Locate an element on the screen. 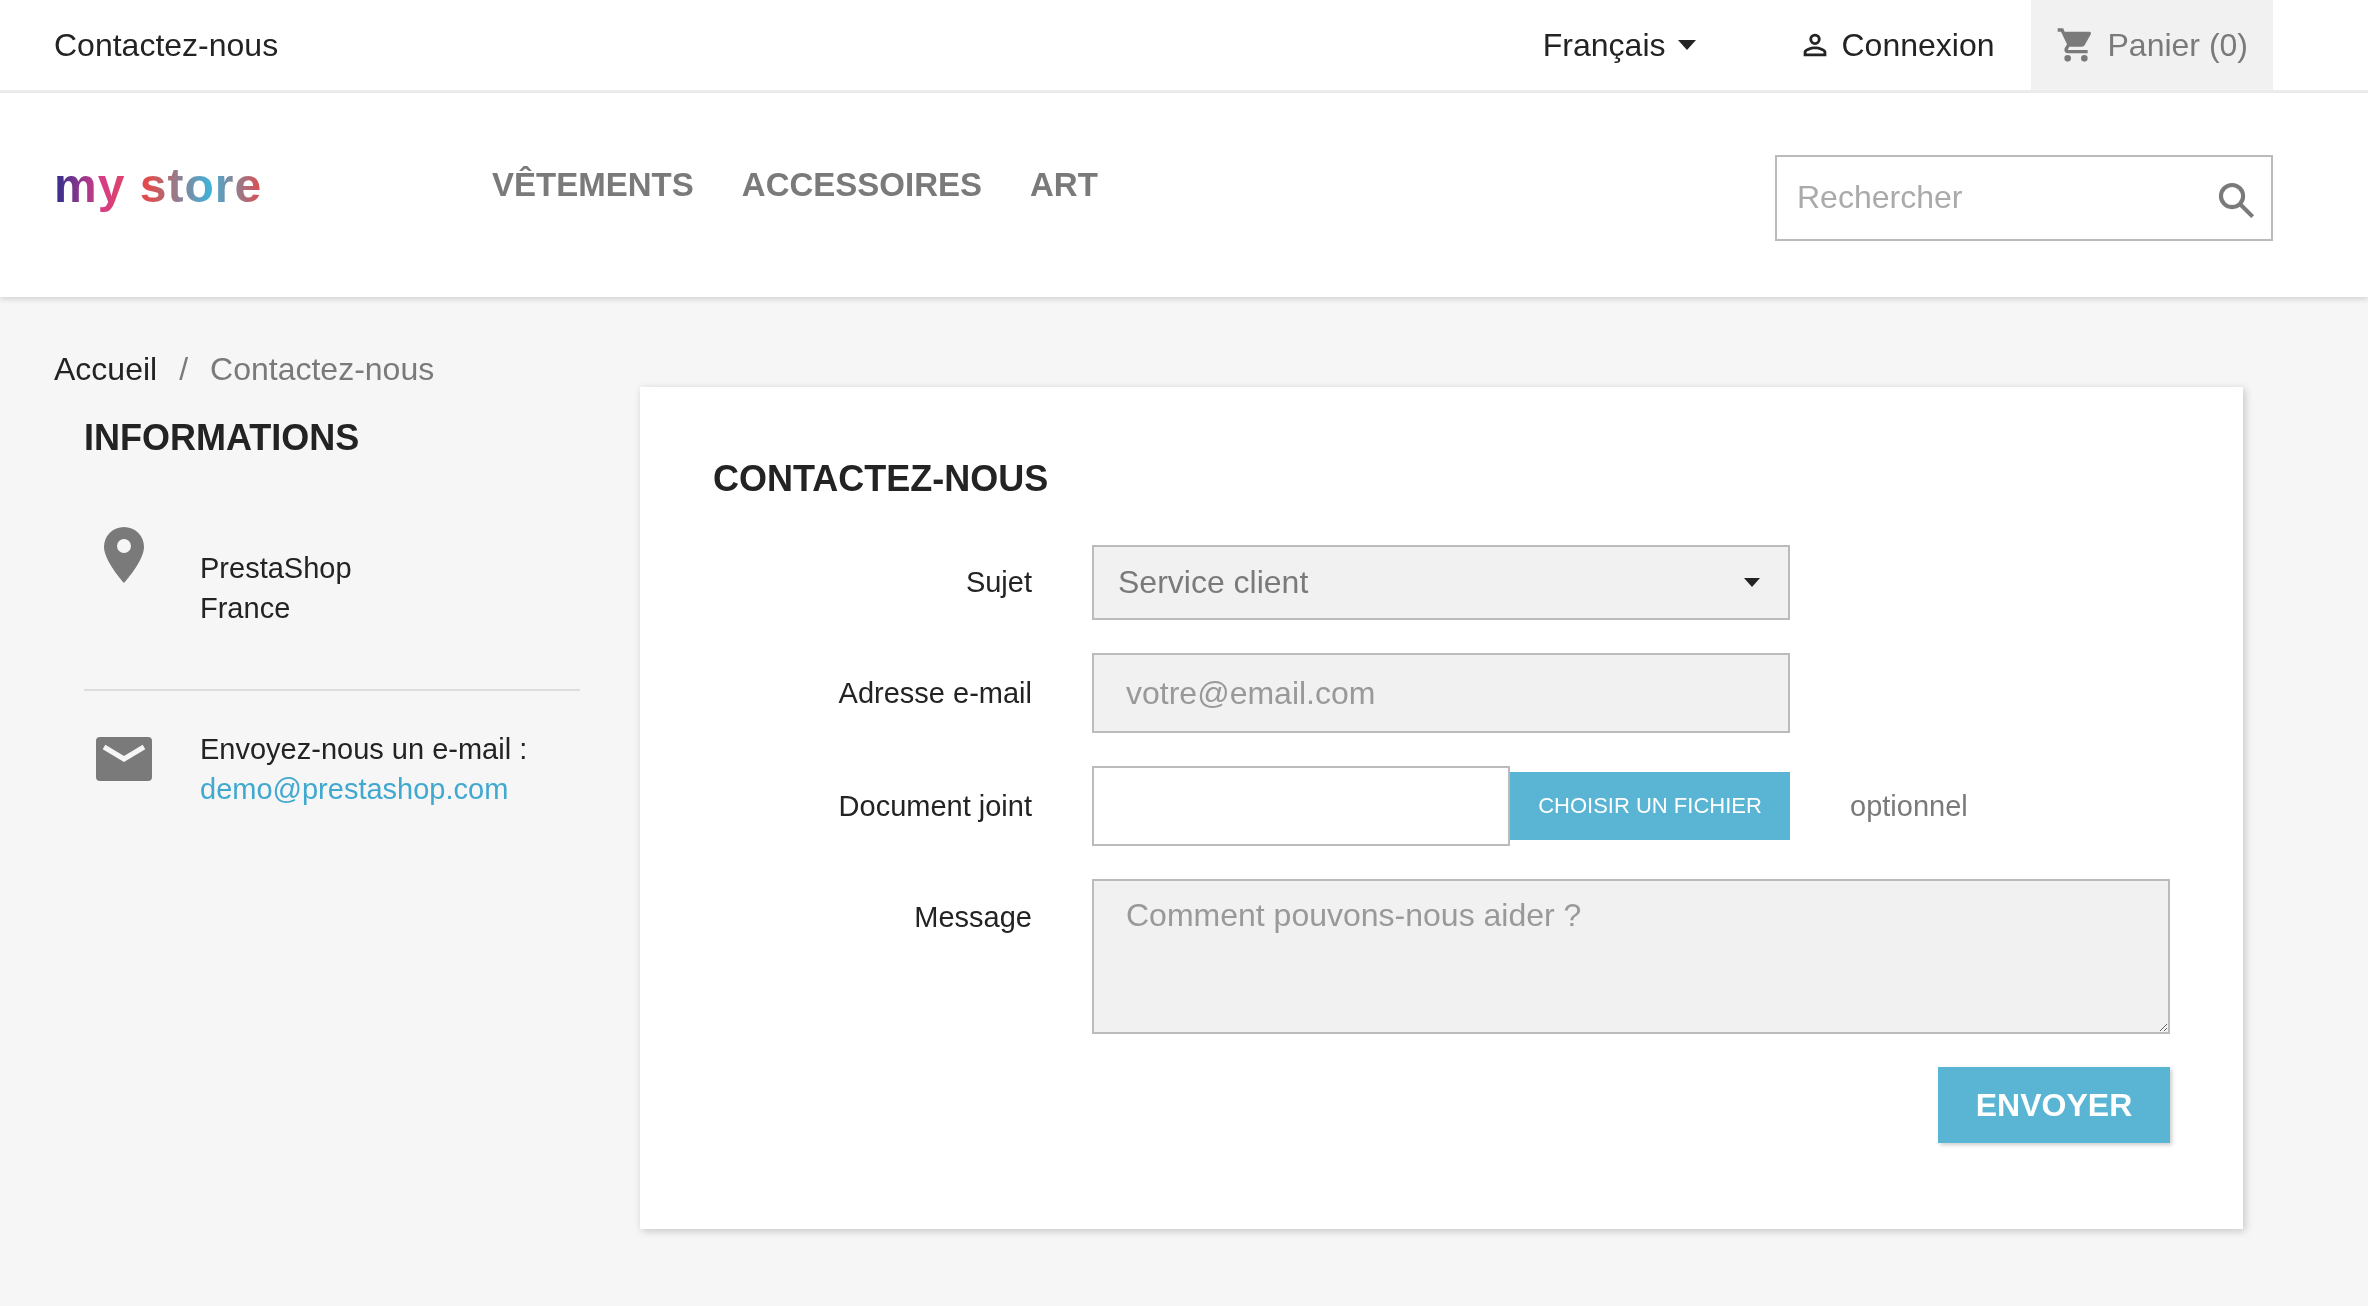 Image resolution: width=2368 pixels, height=1306 pixels. field-label: Adresse e-mail is located at coordinates (934, 693).